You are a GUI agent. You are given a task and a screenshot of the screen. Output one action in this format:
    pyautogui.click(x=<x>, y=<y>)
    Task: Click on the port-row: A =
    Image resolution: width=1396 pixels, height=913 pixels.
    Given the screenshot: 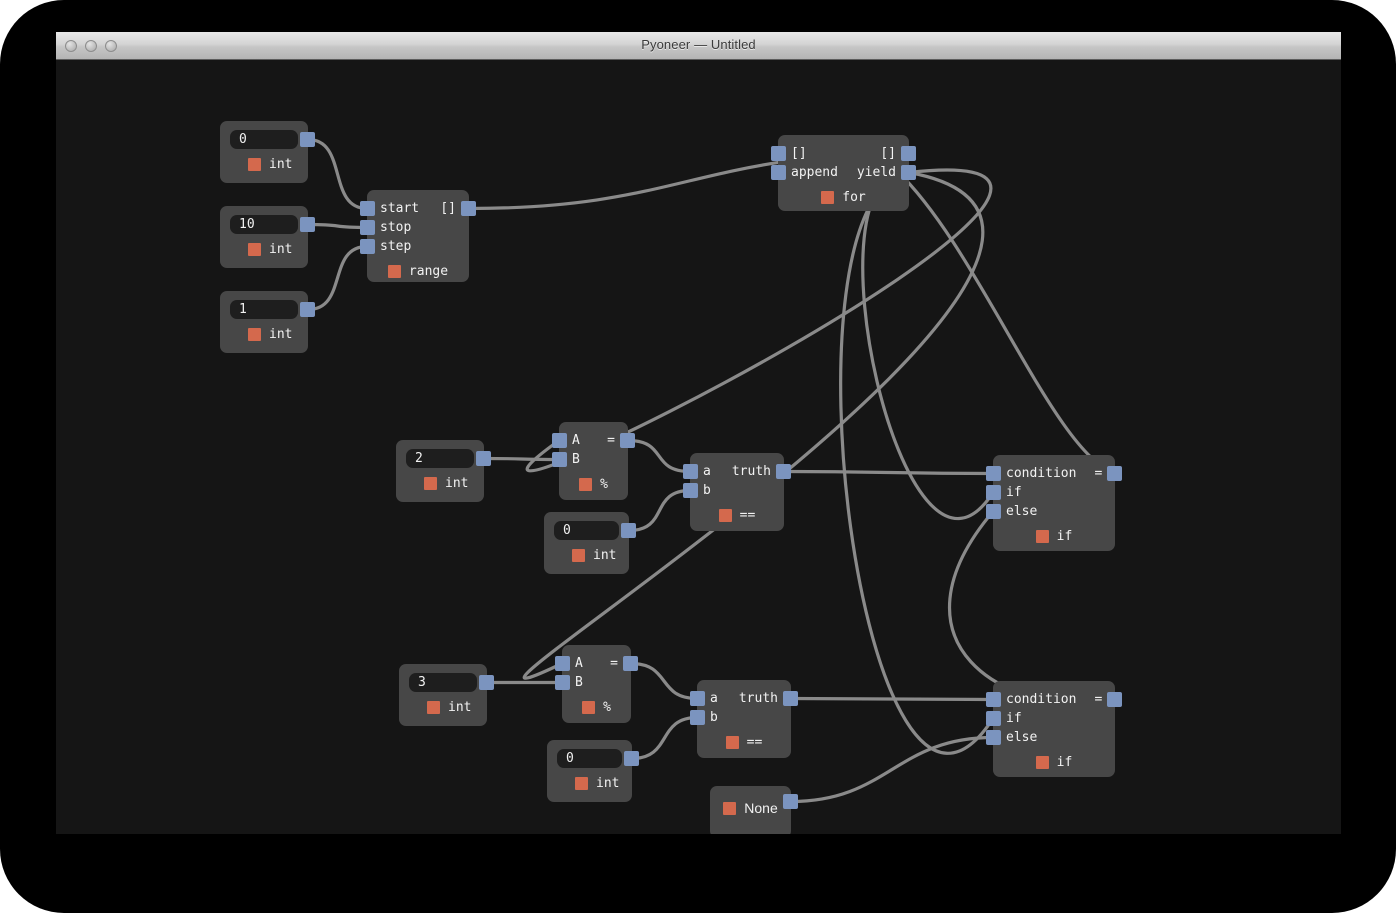 What is the action you would take?
    pyautogui.click(x=596, y=663)
    